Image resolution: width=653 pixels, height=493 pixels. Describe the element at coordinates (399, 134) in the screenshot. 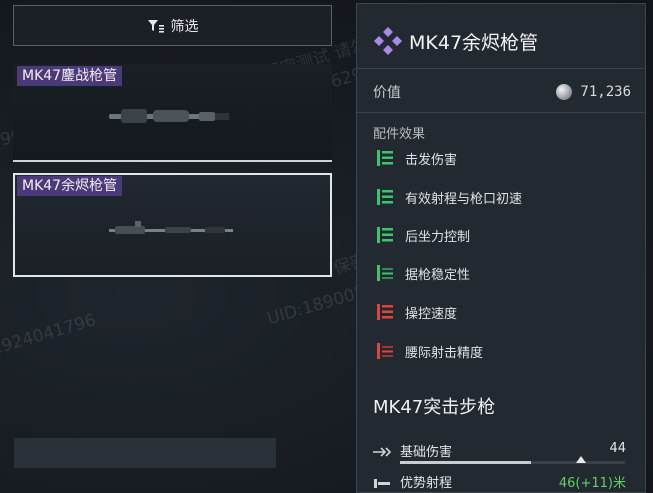

I see `effects-label: 配件效果` at that location.